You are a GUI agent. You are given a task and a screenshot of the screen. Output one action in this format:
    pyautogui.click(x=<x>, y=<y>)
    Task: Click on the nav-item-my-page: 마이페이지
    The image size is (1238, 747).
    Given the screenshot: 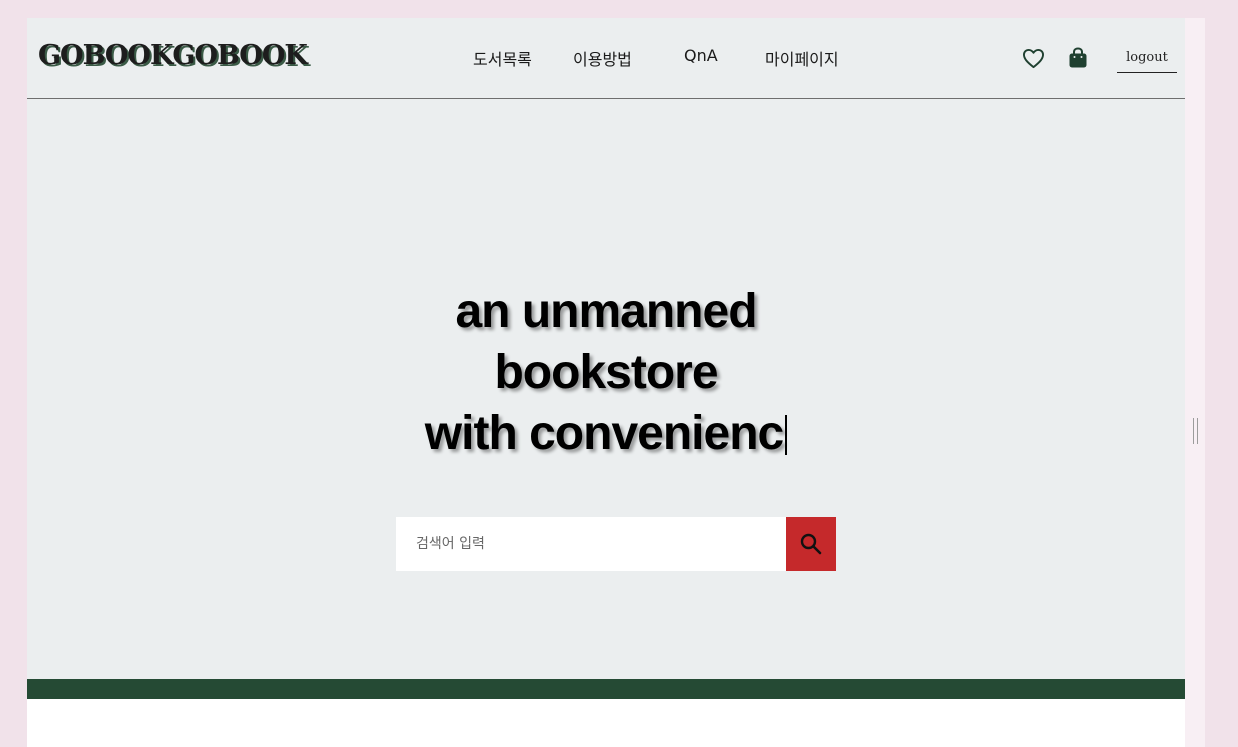 What is the action you would take?
    pyautogui.click(x=802, y=58)
    